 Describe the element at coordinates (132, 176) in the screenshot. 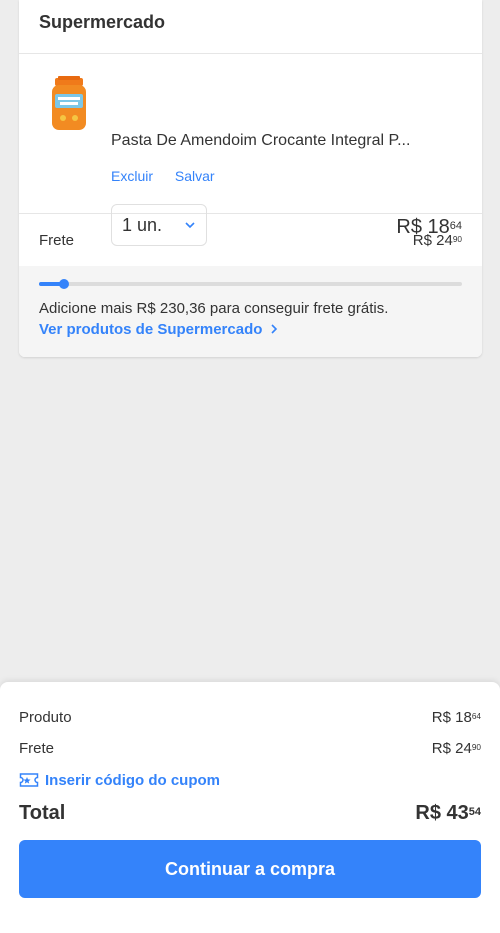

I see `delete-link: Excluir` at that location.